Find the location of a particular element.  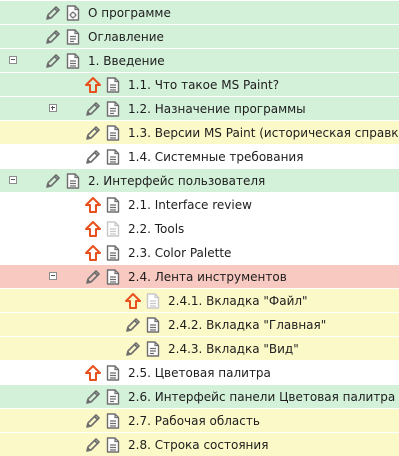

tree-row: 2.4. Лента инструментов is located at coordinates (199, 276).